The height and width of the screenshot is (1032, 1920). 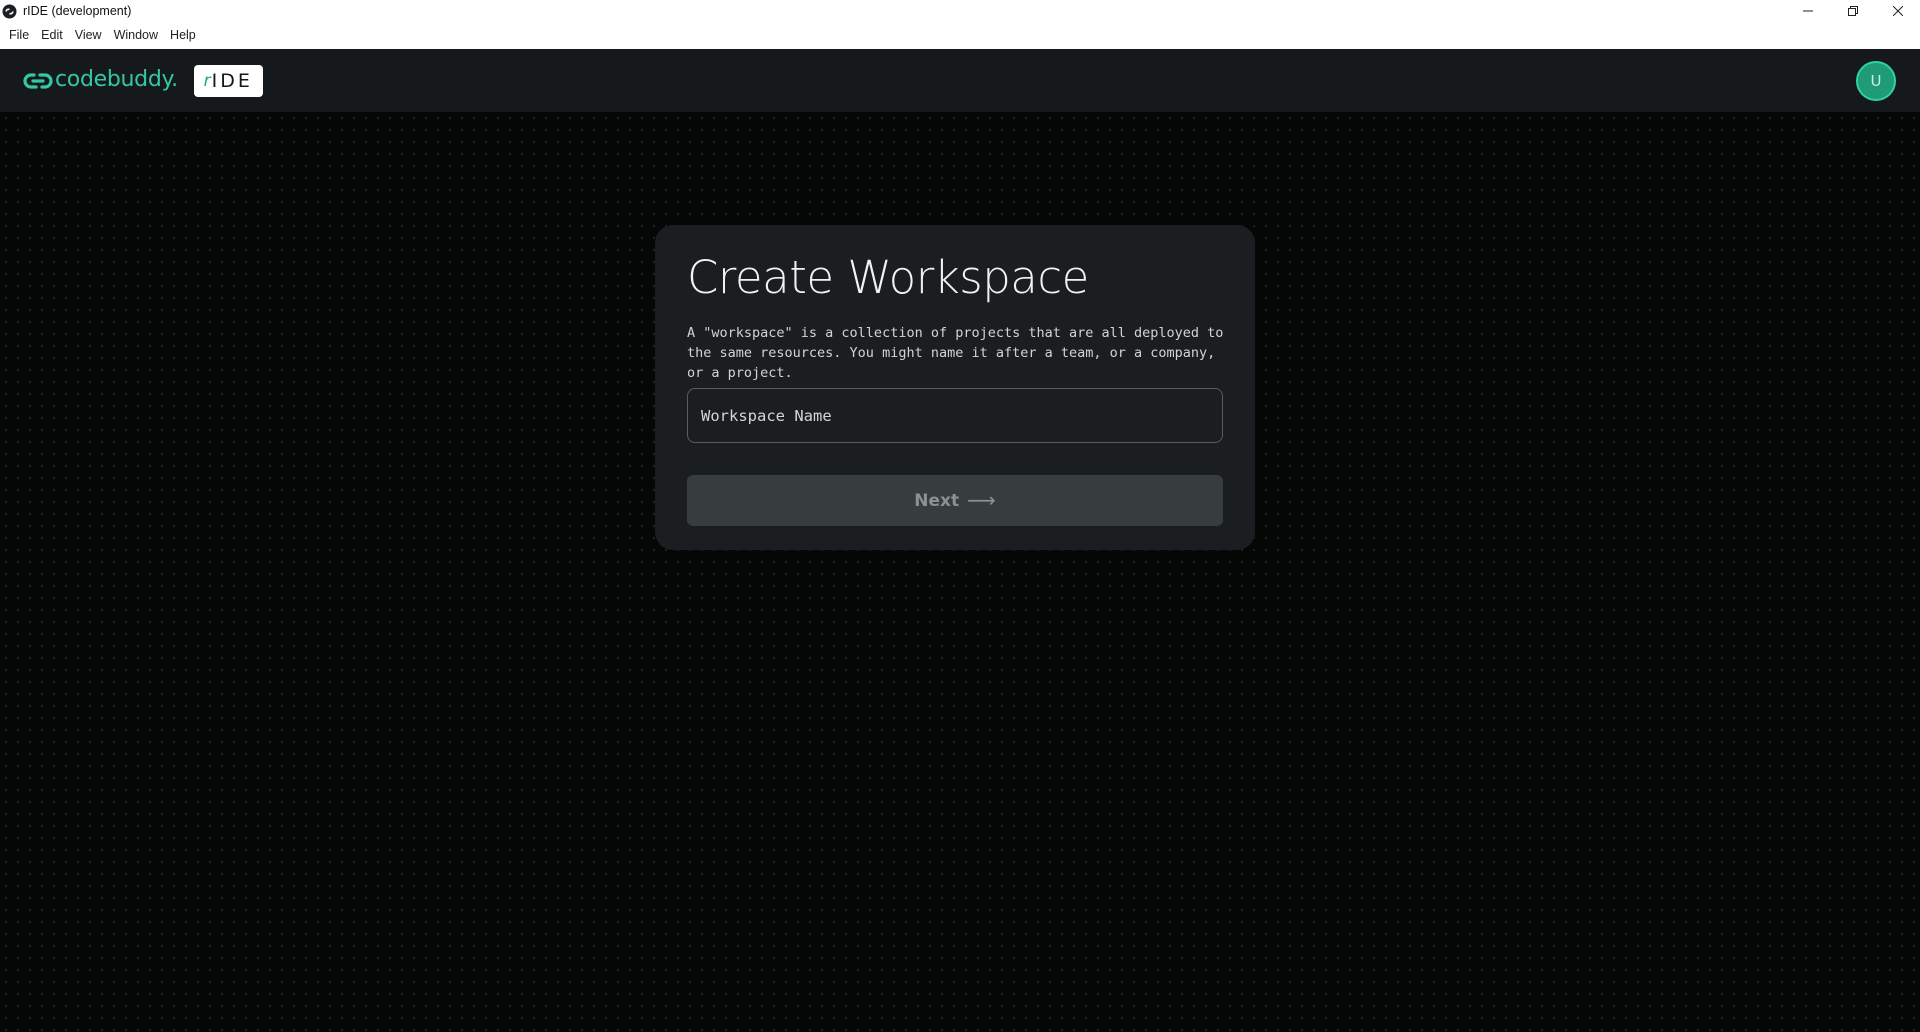 I want to click on menu-view: View, so click(x=88, y=35).